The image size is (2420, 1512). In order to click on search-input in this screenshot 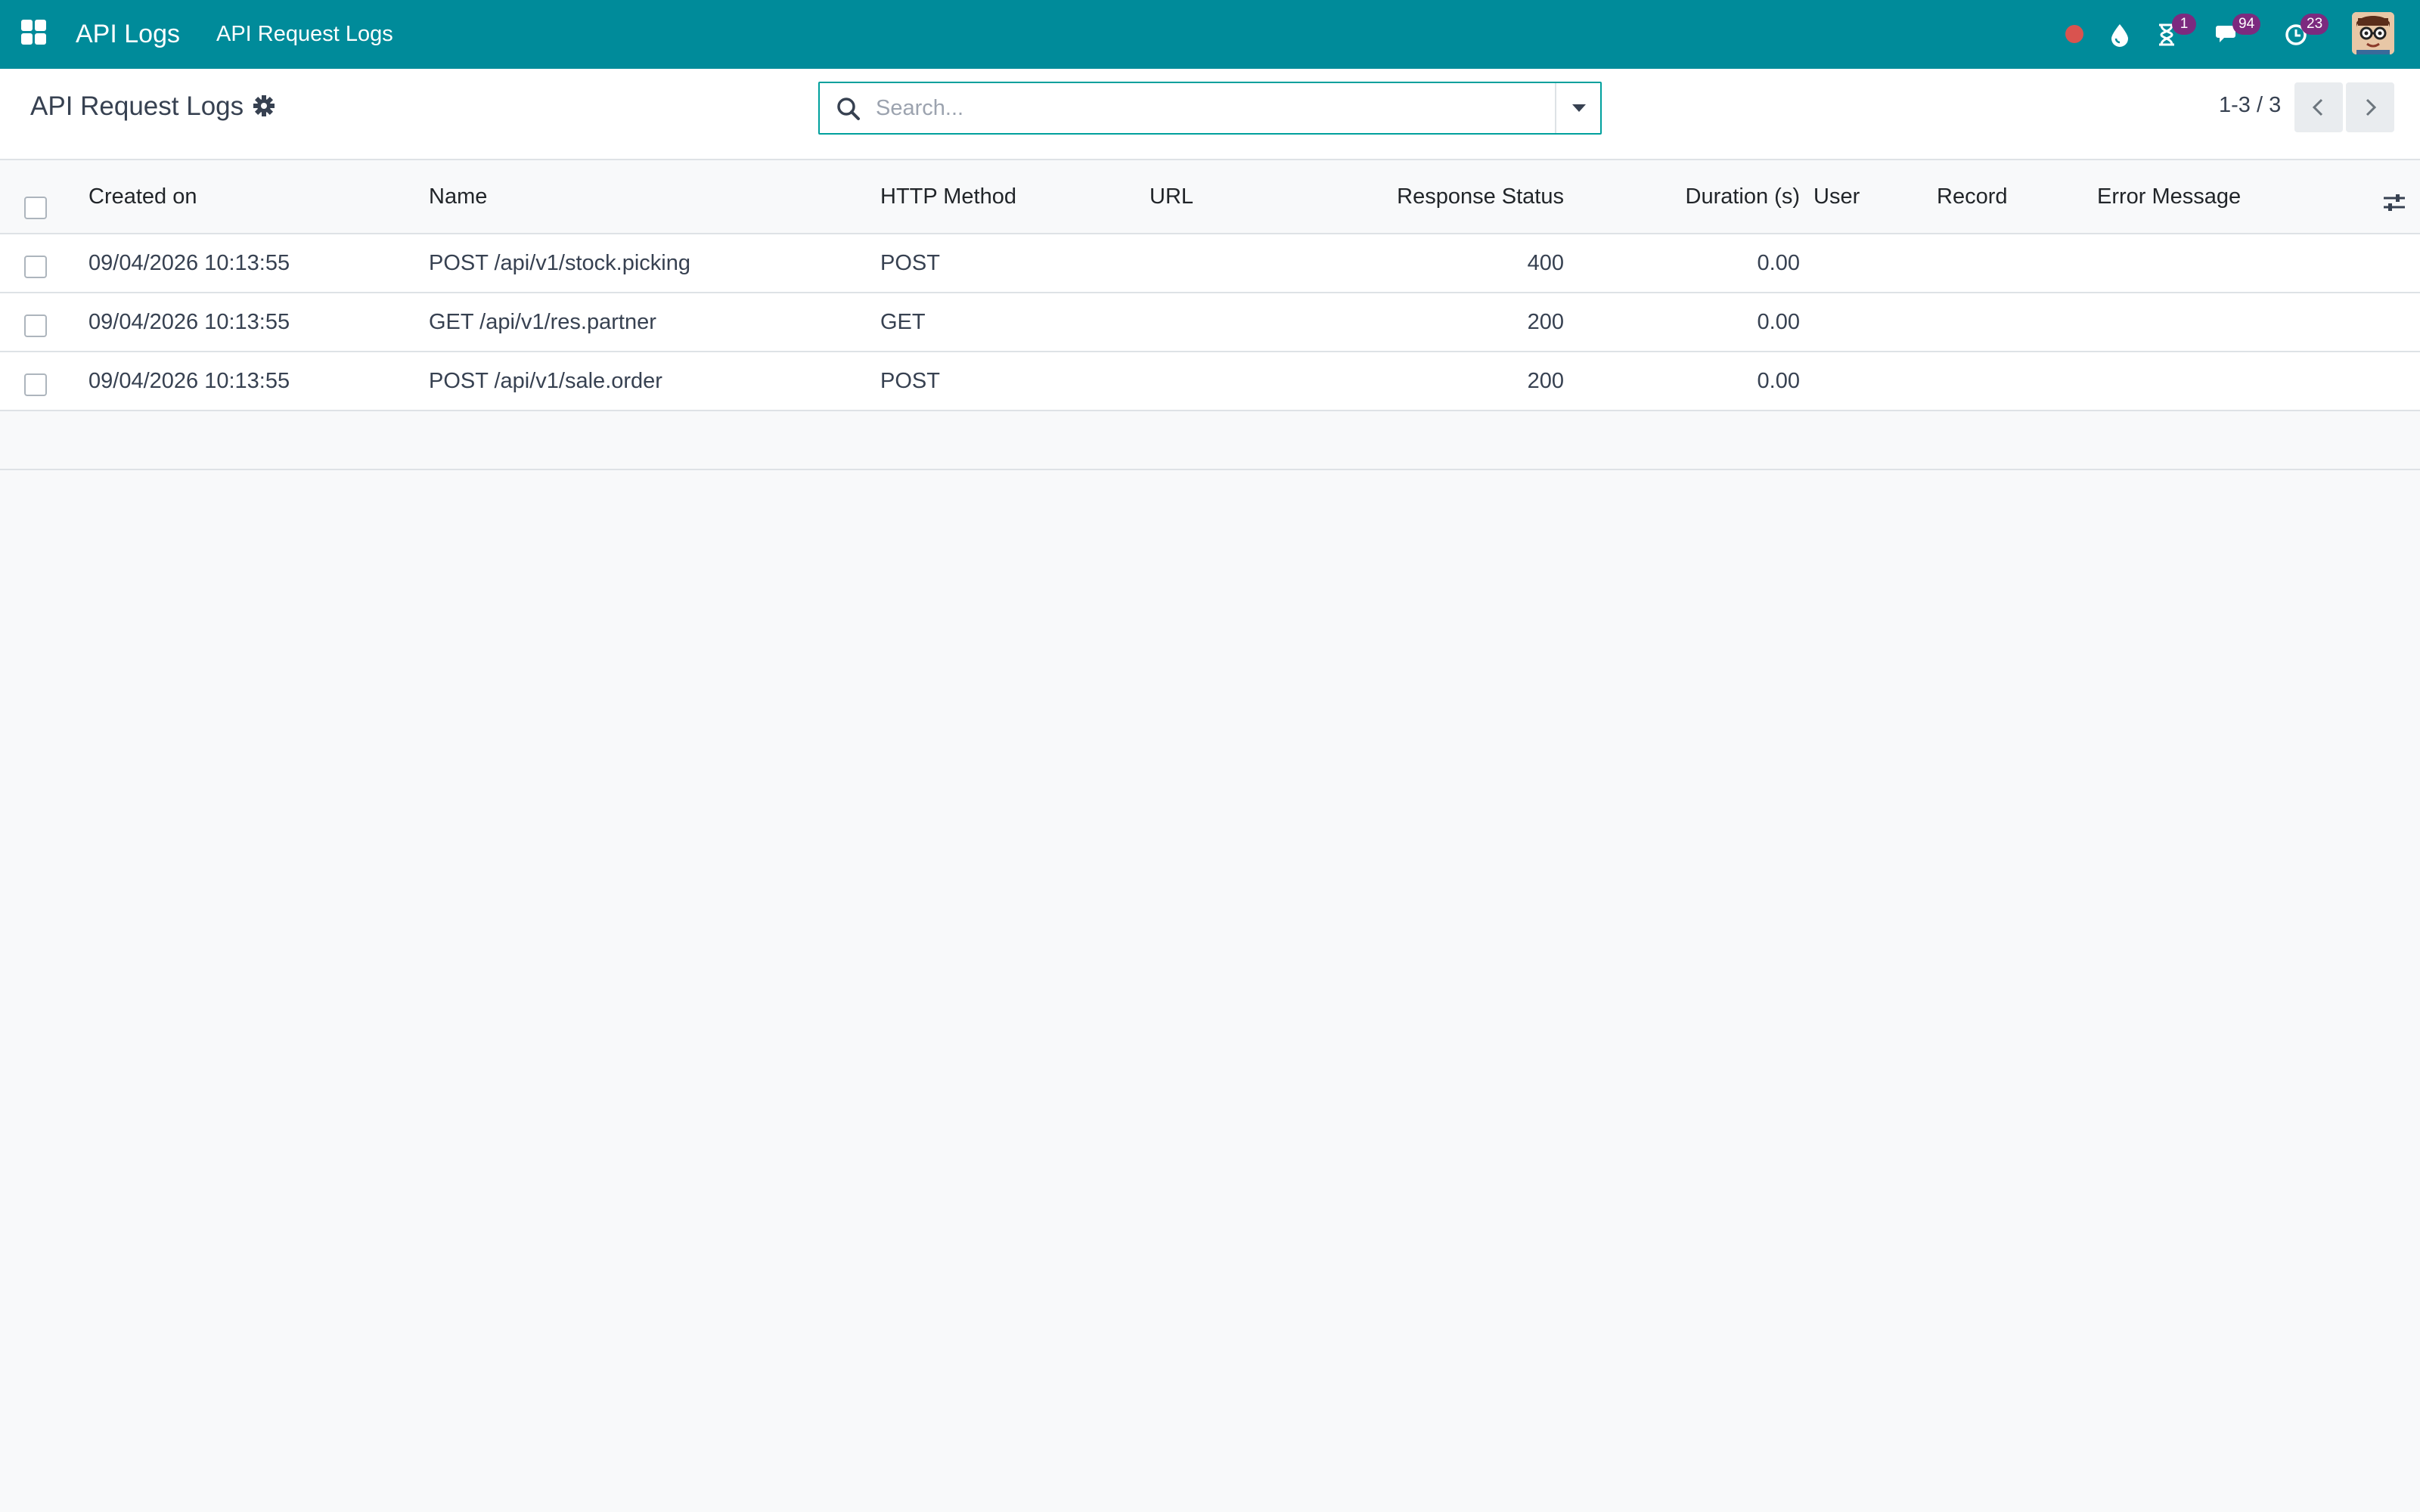, I will do `click(1201, 109)`.